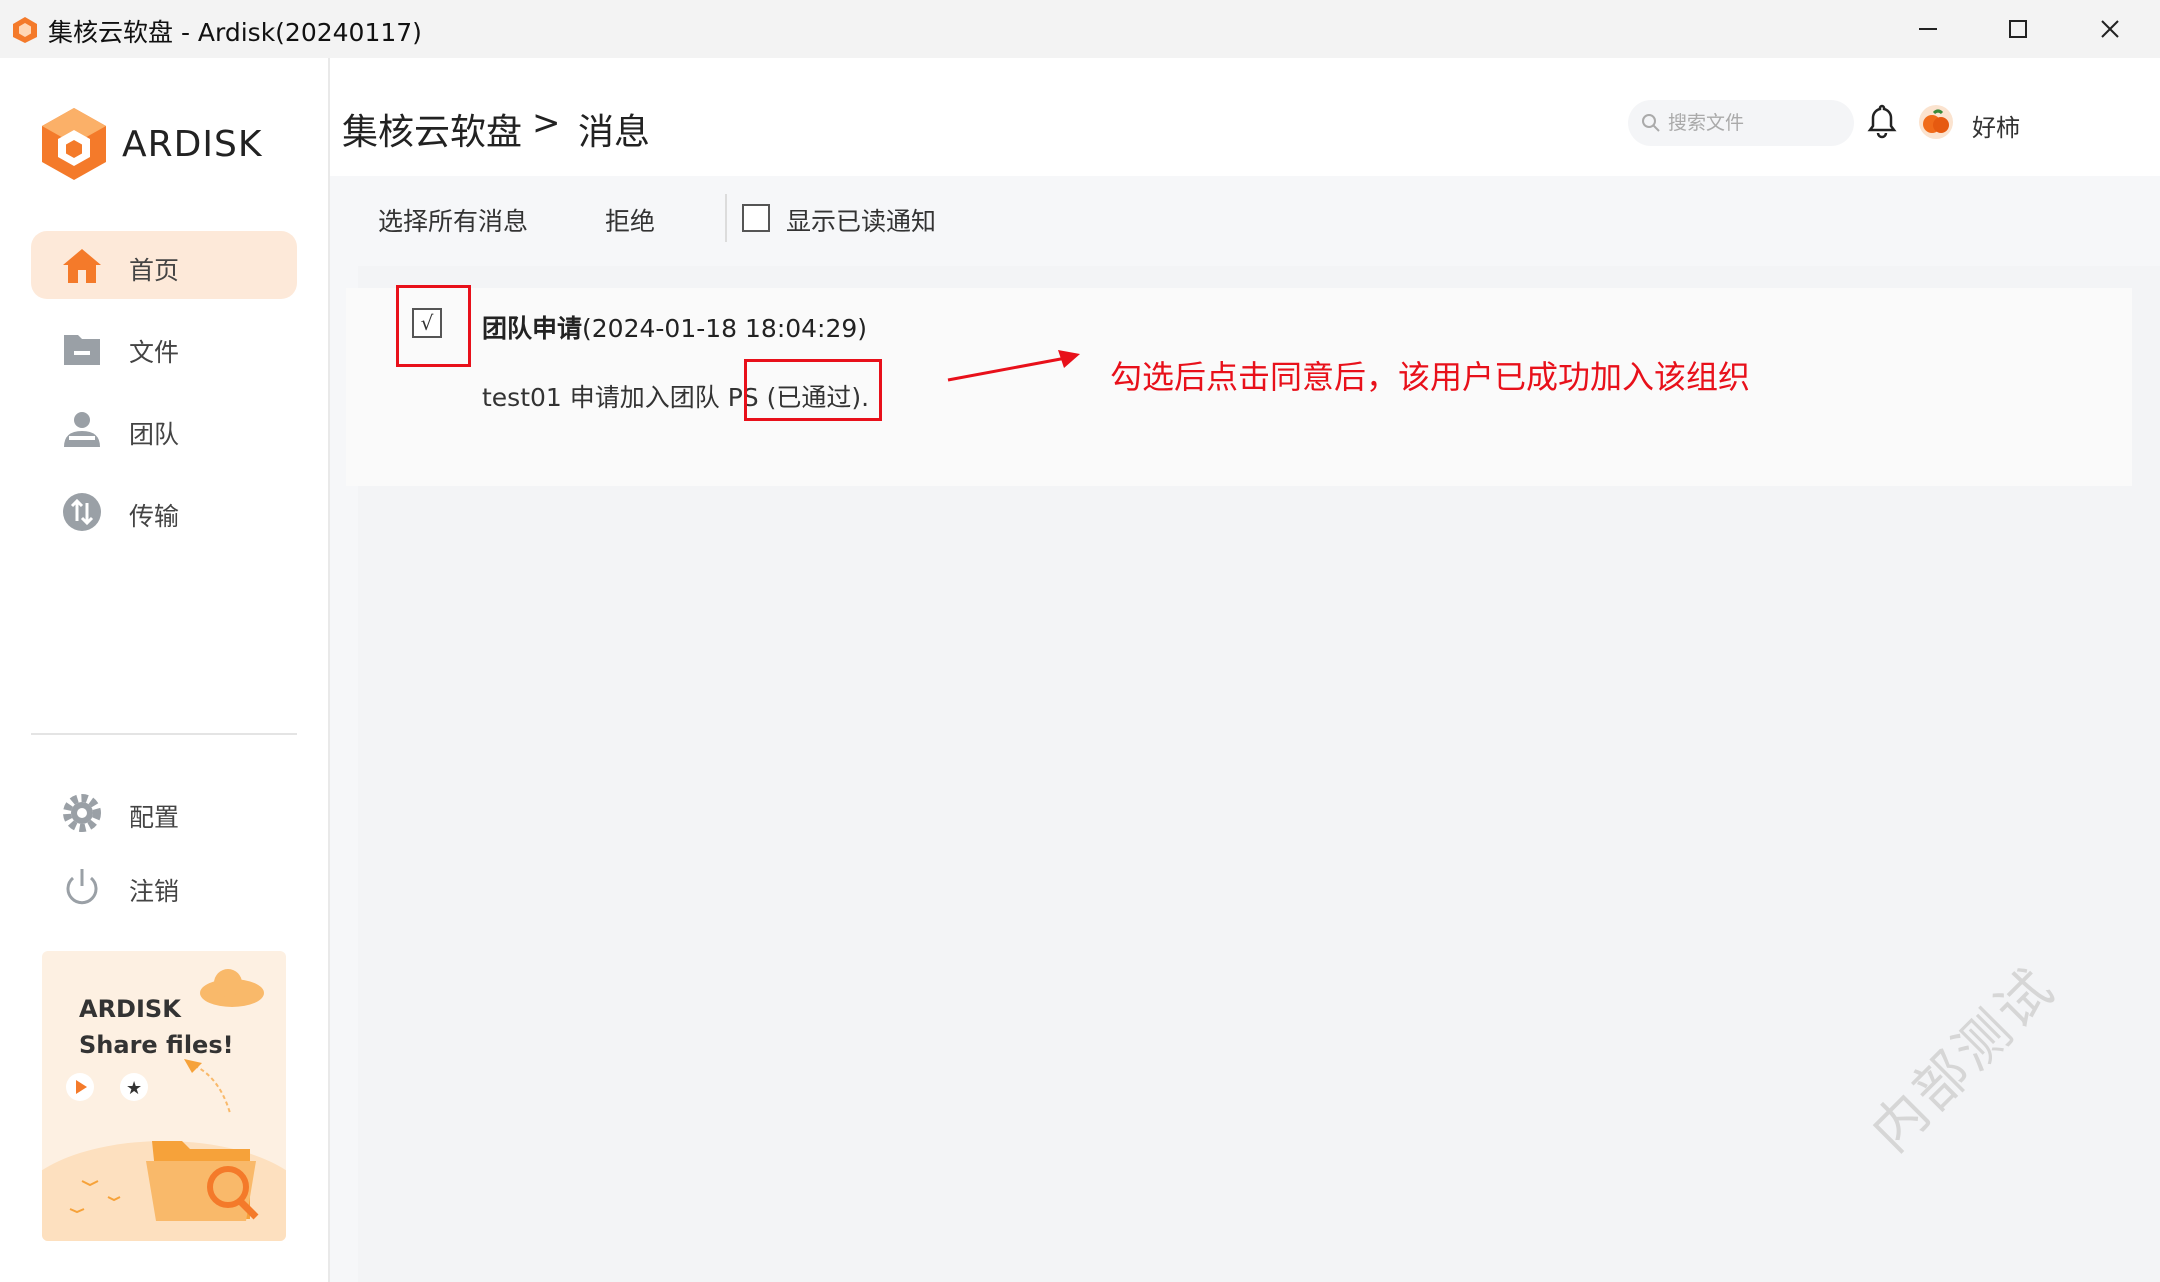  What do you see at coordinates (433, 326) in the screenshot?
I see `annotation-box-checkbox` at bounding box center [433, 326].